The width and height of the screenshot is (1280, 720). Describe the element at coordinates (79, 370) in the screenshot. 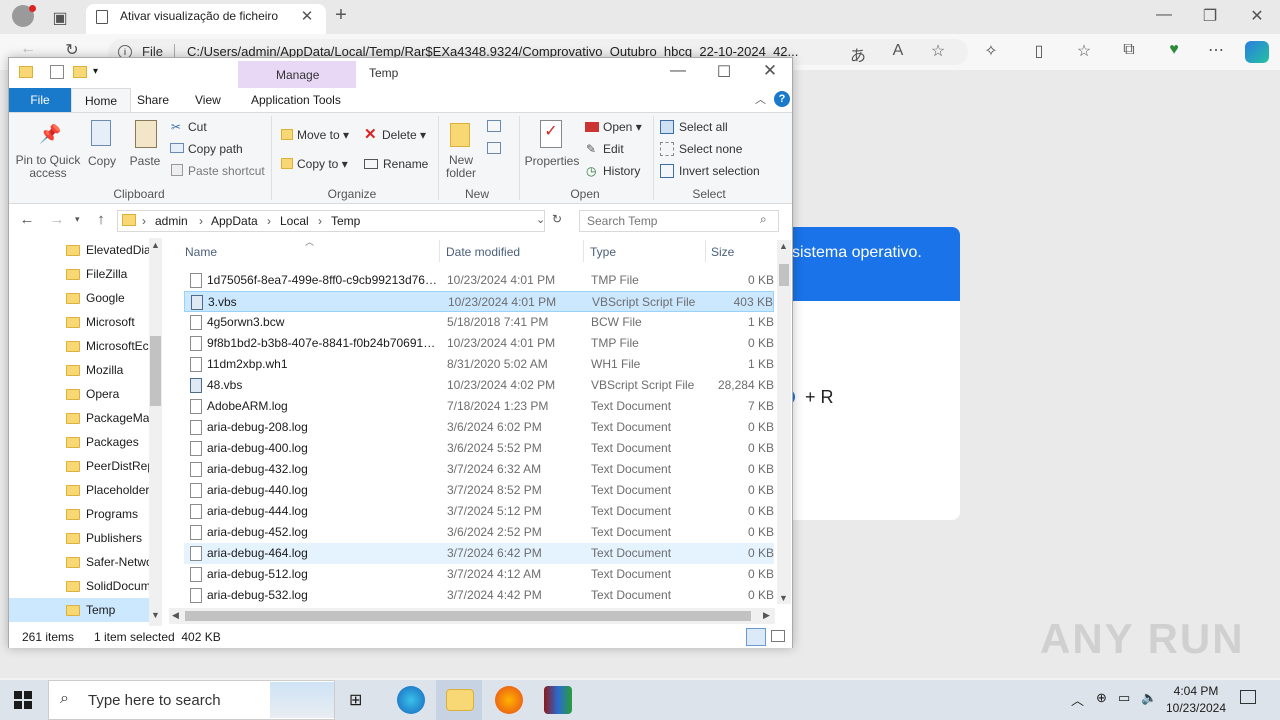

I see `nav-folder-item: Mozilla` at that location.